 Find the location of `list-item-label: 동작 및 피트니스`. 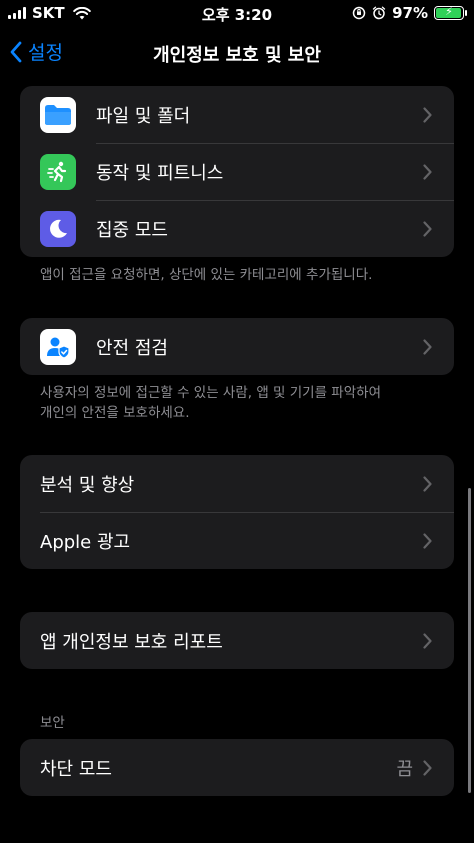

list-item-label: 동작 및 피트니스 is located at coordinates (160, 173).